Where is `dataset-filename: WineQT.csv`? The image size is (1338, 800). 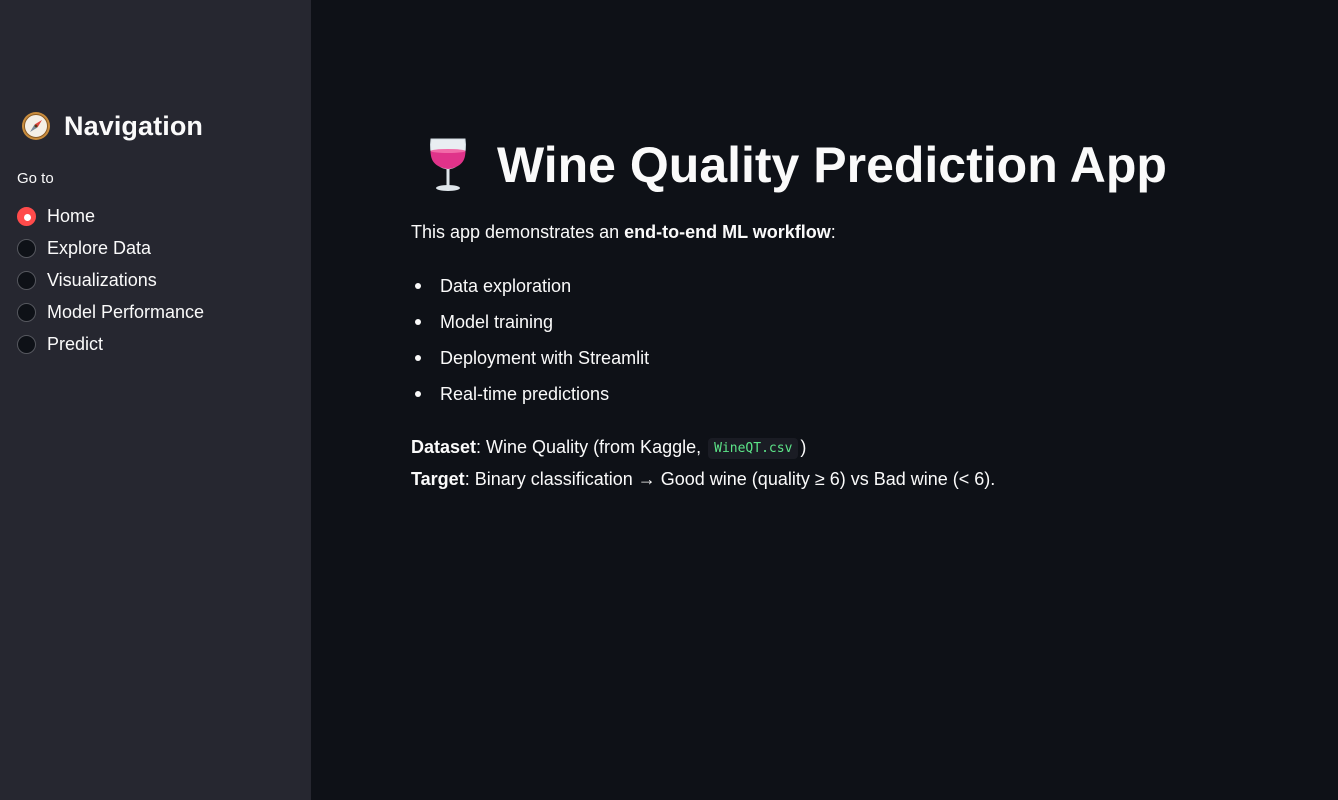 dataset-filename: WineQT.csv is located at coordinates (753, 448).